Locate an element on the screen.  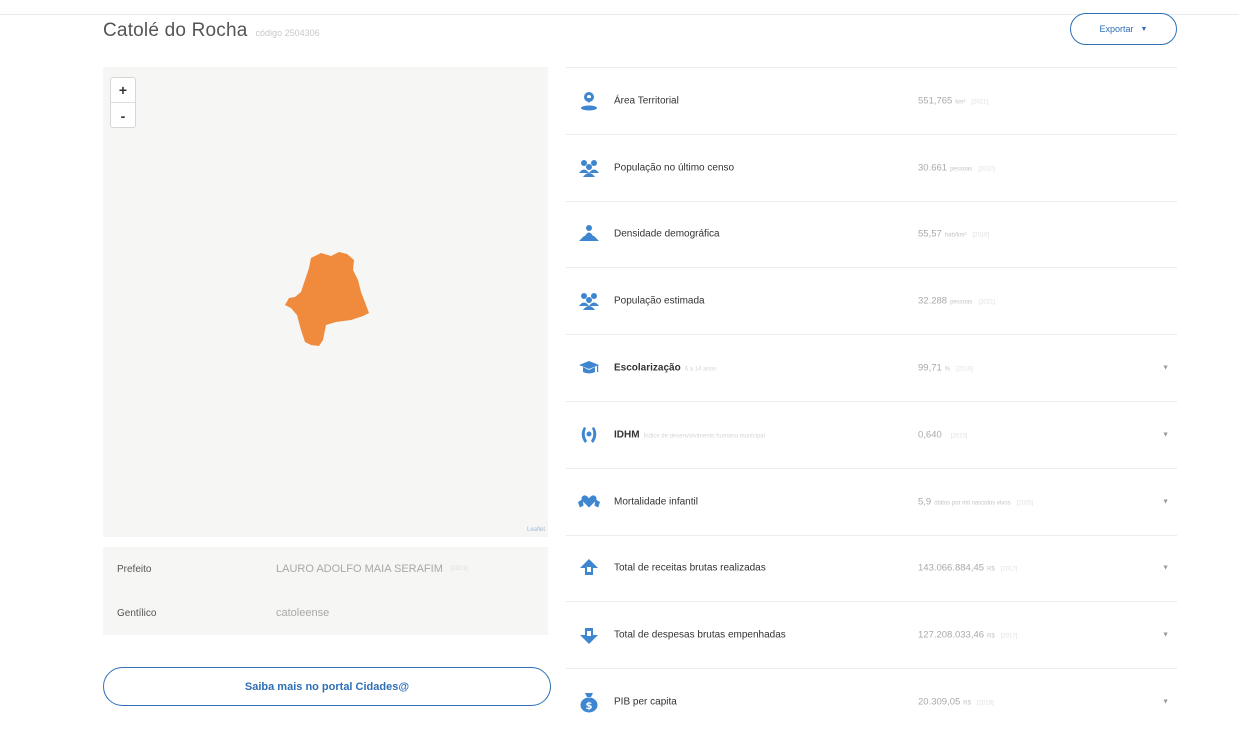
indicator-value: 55,57 hab/km² [2010] is located at coordinates (954, 234).